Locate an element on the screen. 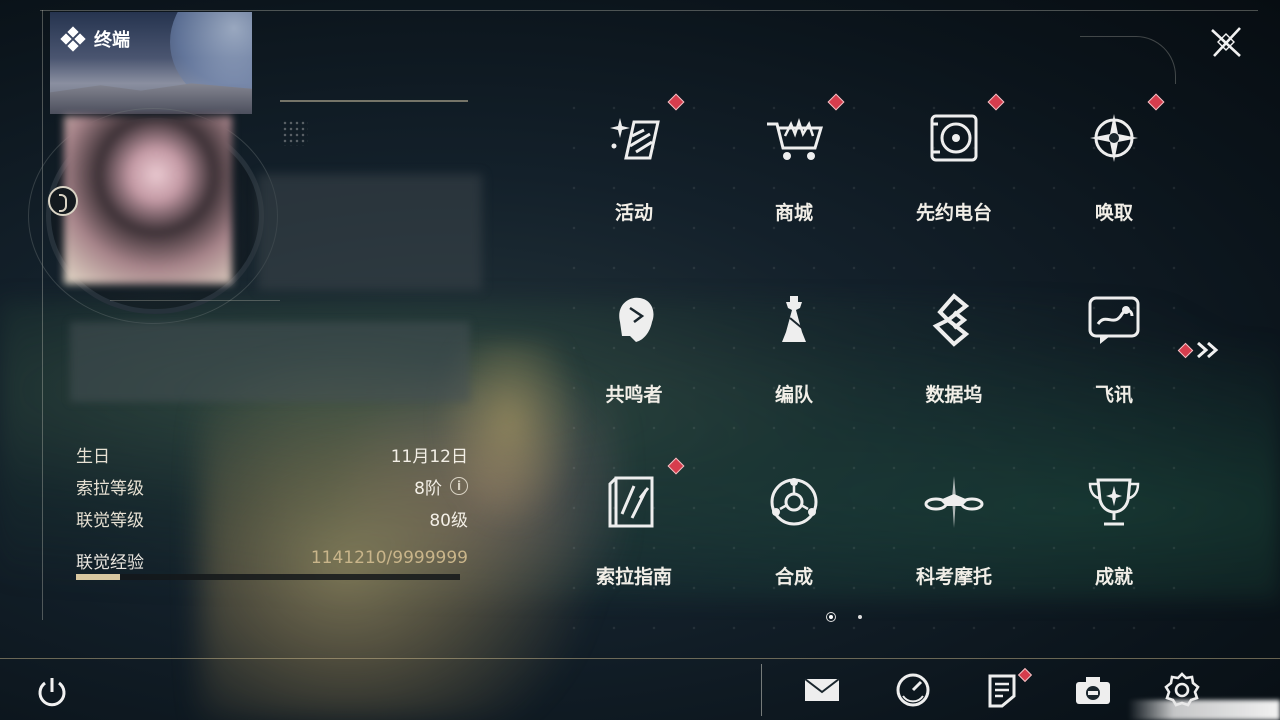  menu-label: 共鸣者 is located at coordinates (634, 395).